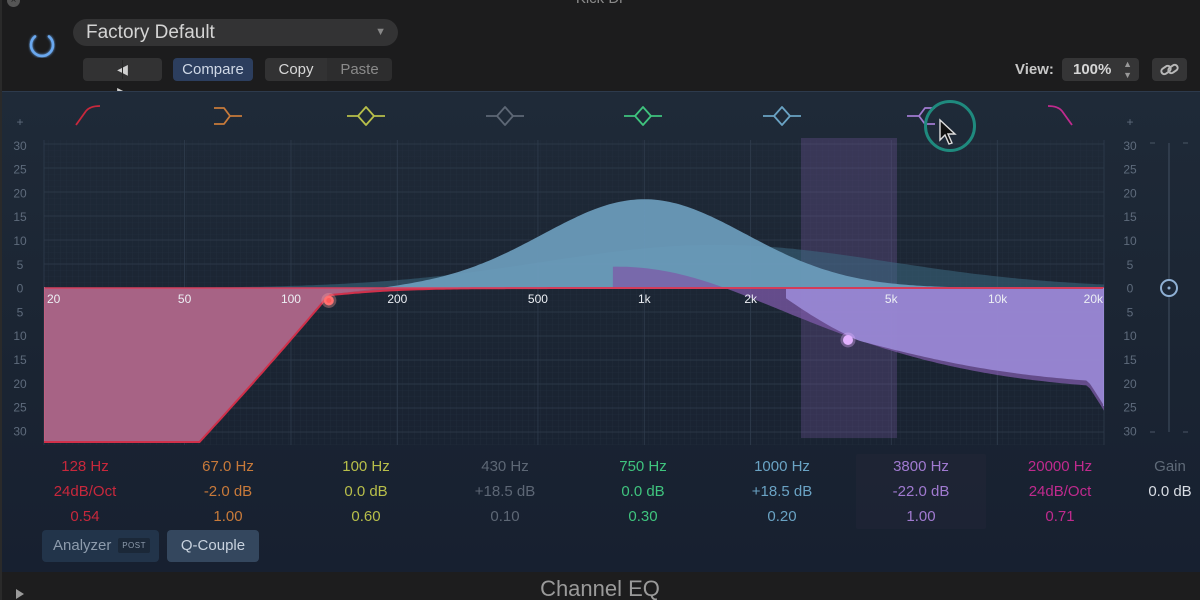  What do you see at coordinates (397, 299) in the screenshot?
I see `frequency-tick-label: 200` at bounding box center [397, 299].